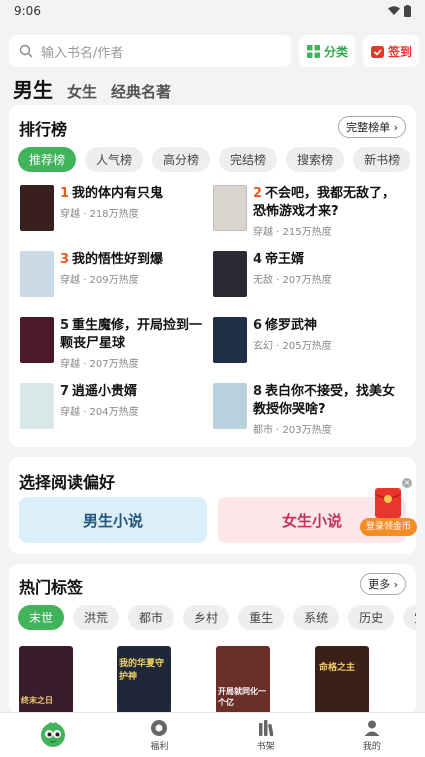 The height and width of the screenshot is (757, 425). I want to click on ranking-chips: 推荐榜 人气榜 高分榜 完结榜 搜索榜 新书榜, so click(214, 159).